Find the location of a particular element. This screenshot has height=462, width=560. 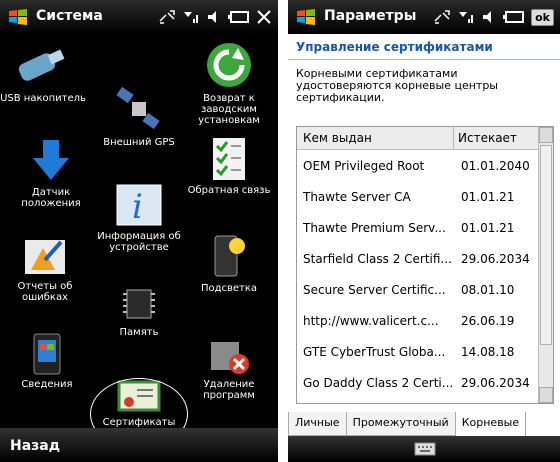

tab-bar: Личные Промежуточный Корневые is located at coordinates (424, 424).